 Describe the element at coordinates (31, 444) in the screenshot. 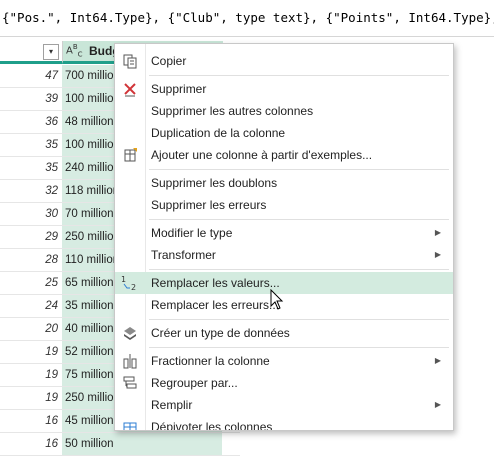

I see `points-cell: 16` at that location.